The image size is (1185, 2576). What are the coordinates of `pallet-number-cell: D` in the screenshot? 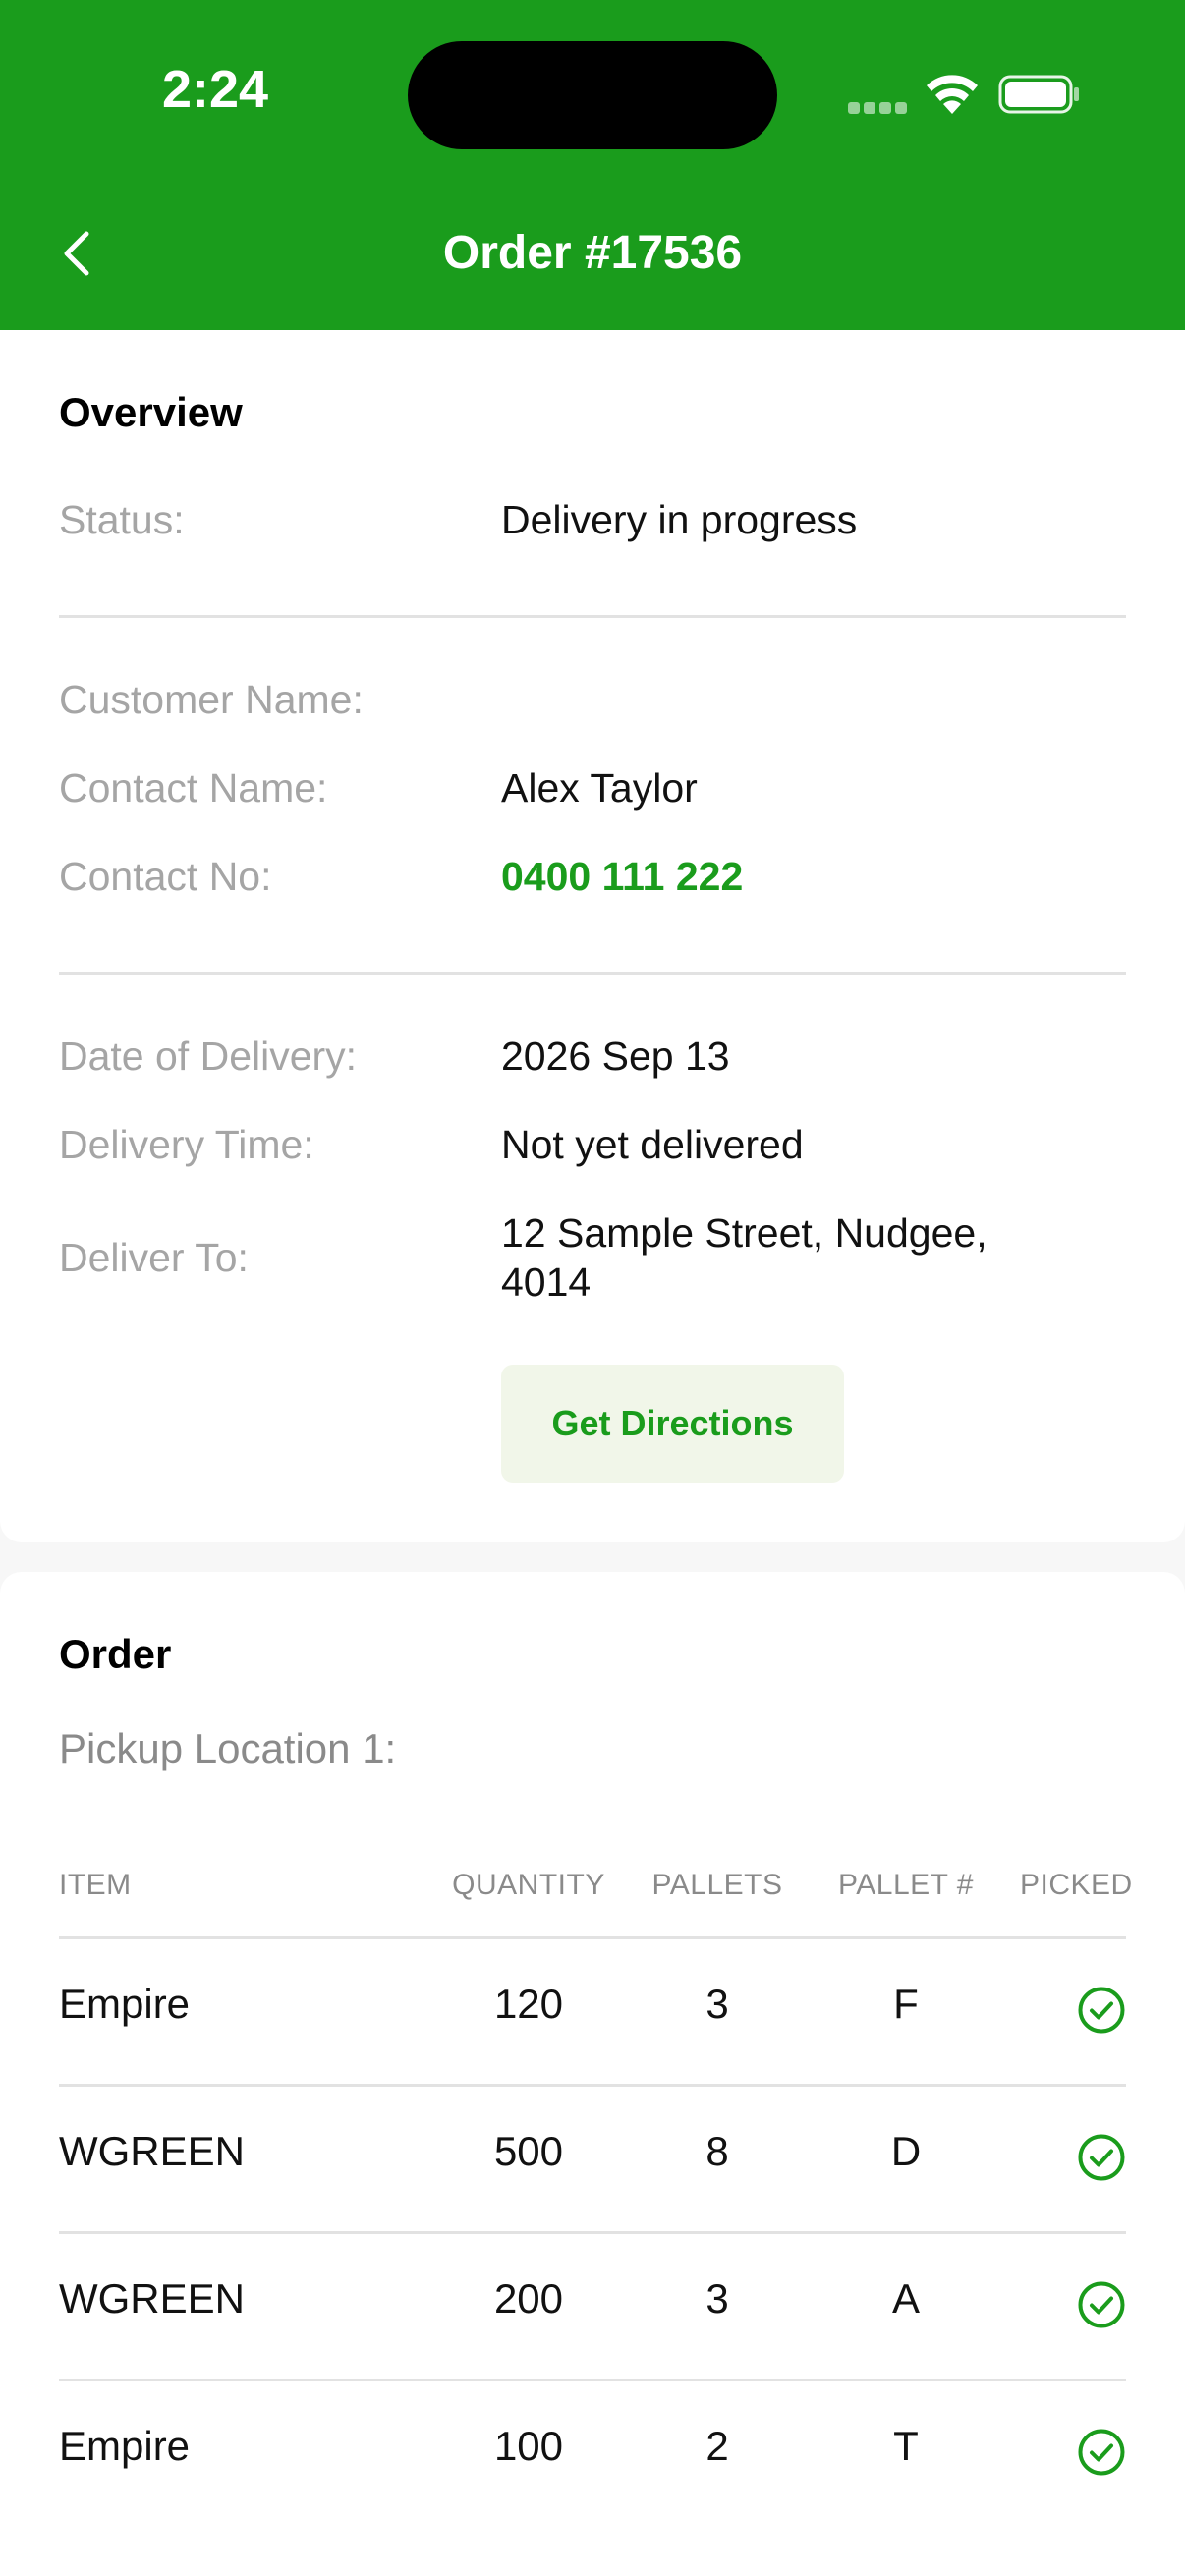 It's located at (906, 2151).